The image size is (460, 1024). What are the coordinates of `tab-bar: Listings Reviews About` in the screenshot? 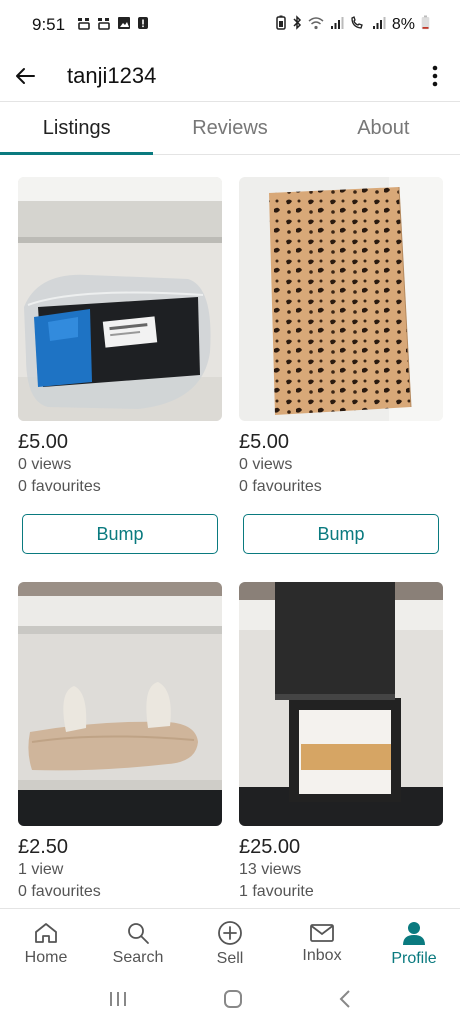 It's located at (230, 129).